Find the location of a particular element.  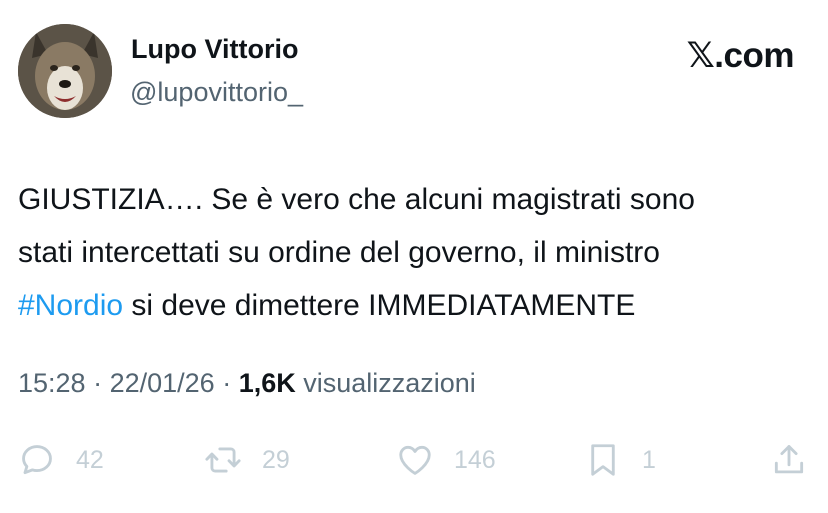

bookmark-button: 1 is located at coordinates (620, 460).